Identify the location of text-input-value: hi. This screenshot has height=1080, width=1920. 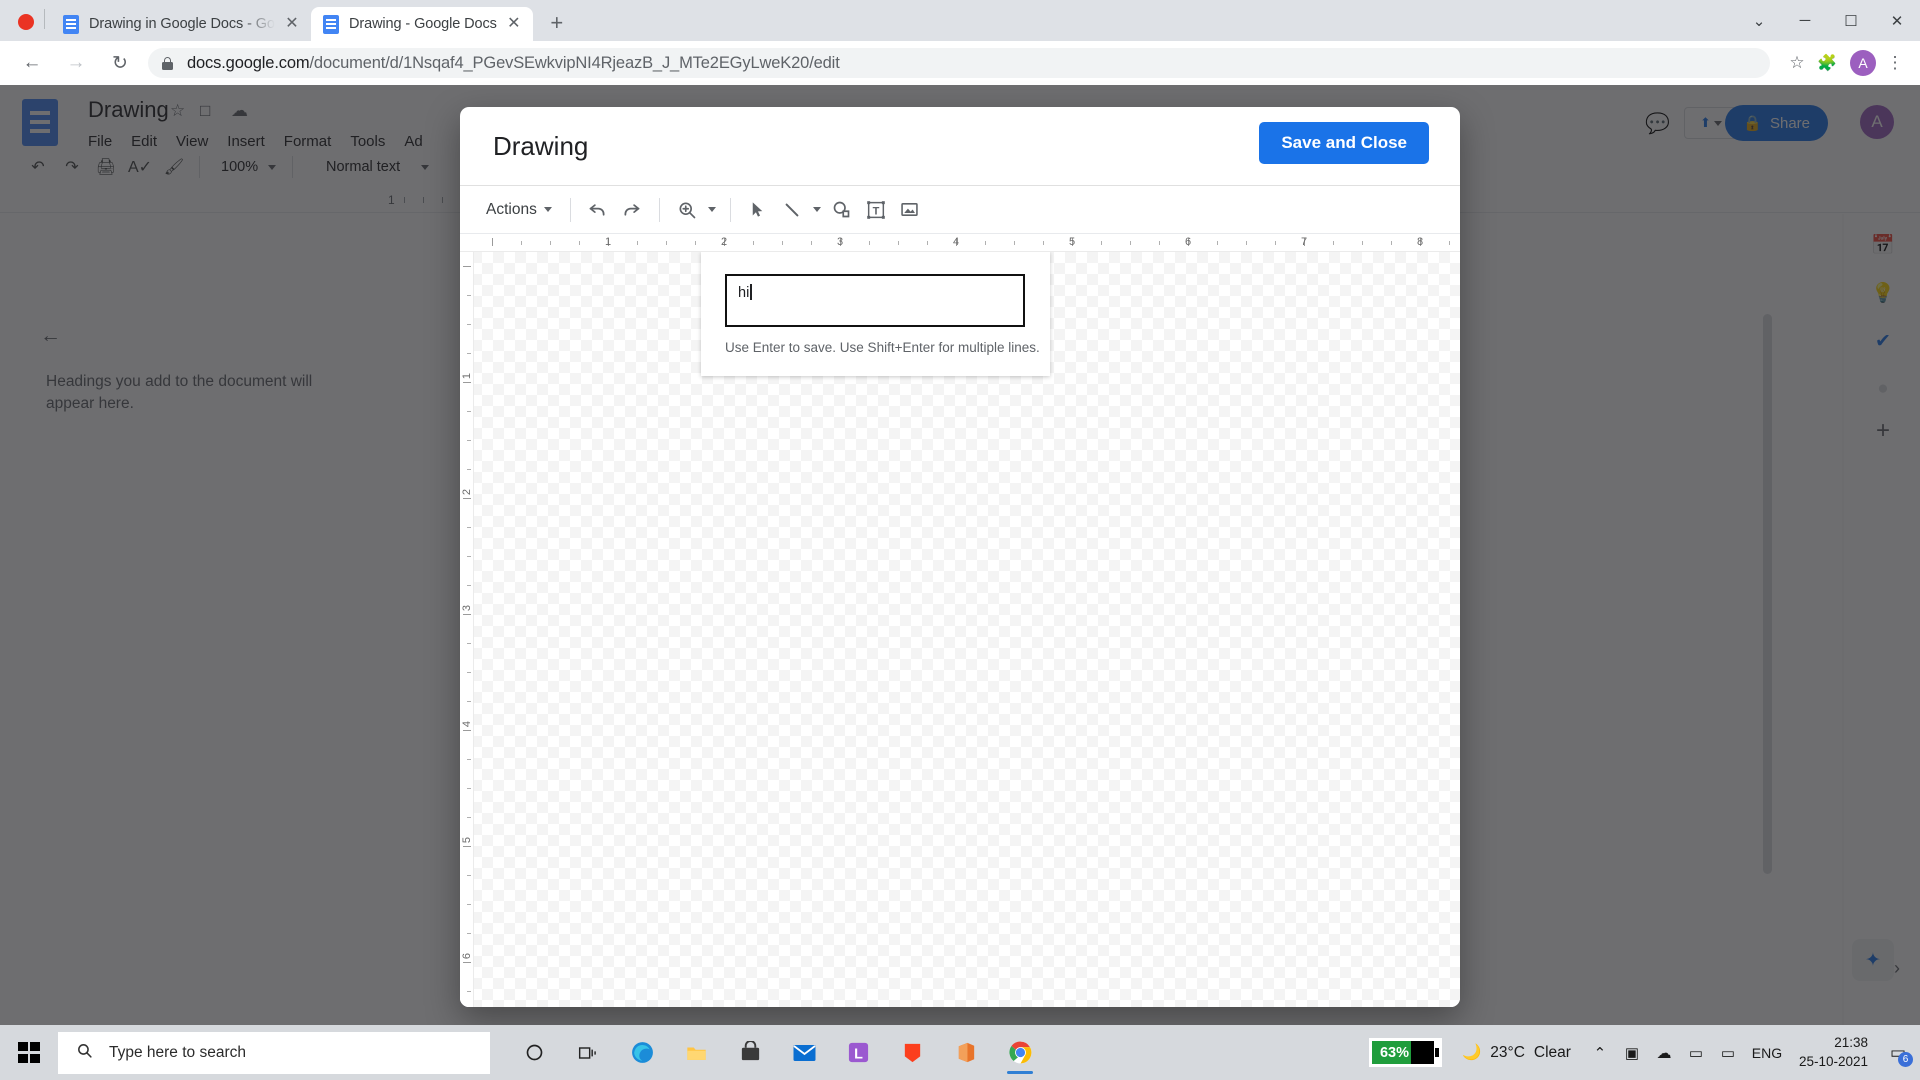
(744, 293).